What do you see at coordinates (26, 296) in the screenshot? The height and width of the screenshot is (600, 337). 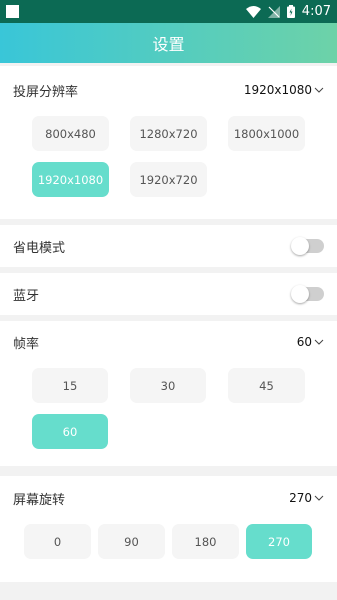 I see `bluetooth-label: 蓝牙` at bounding box center [26, 296].